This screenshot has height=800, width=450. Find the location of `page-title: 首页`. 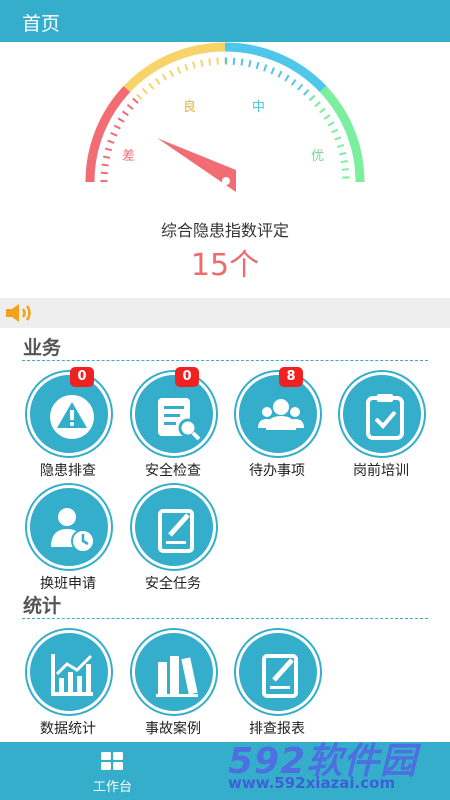

page-title: 首页 is located at coordinates (41, 24).